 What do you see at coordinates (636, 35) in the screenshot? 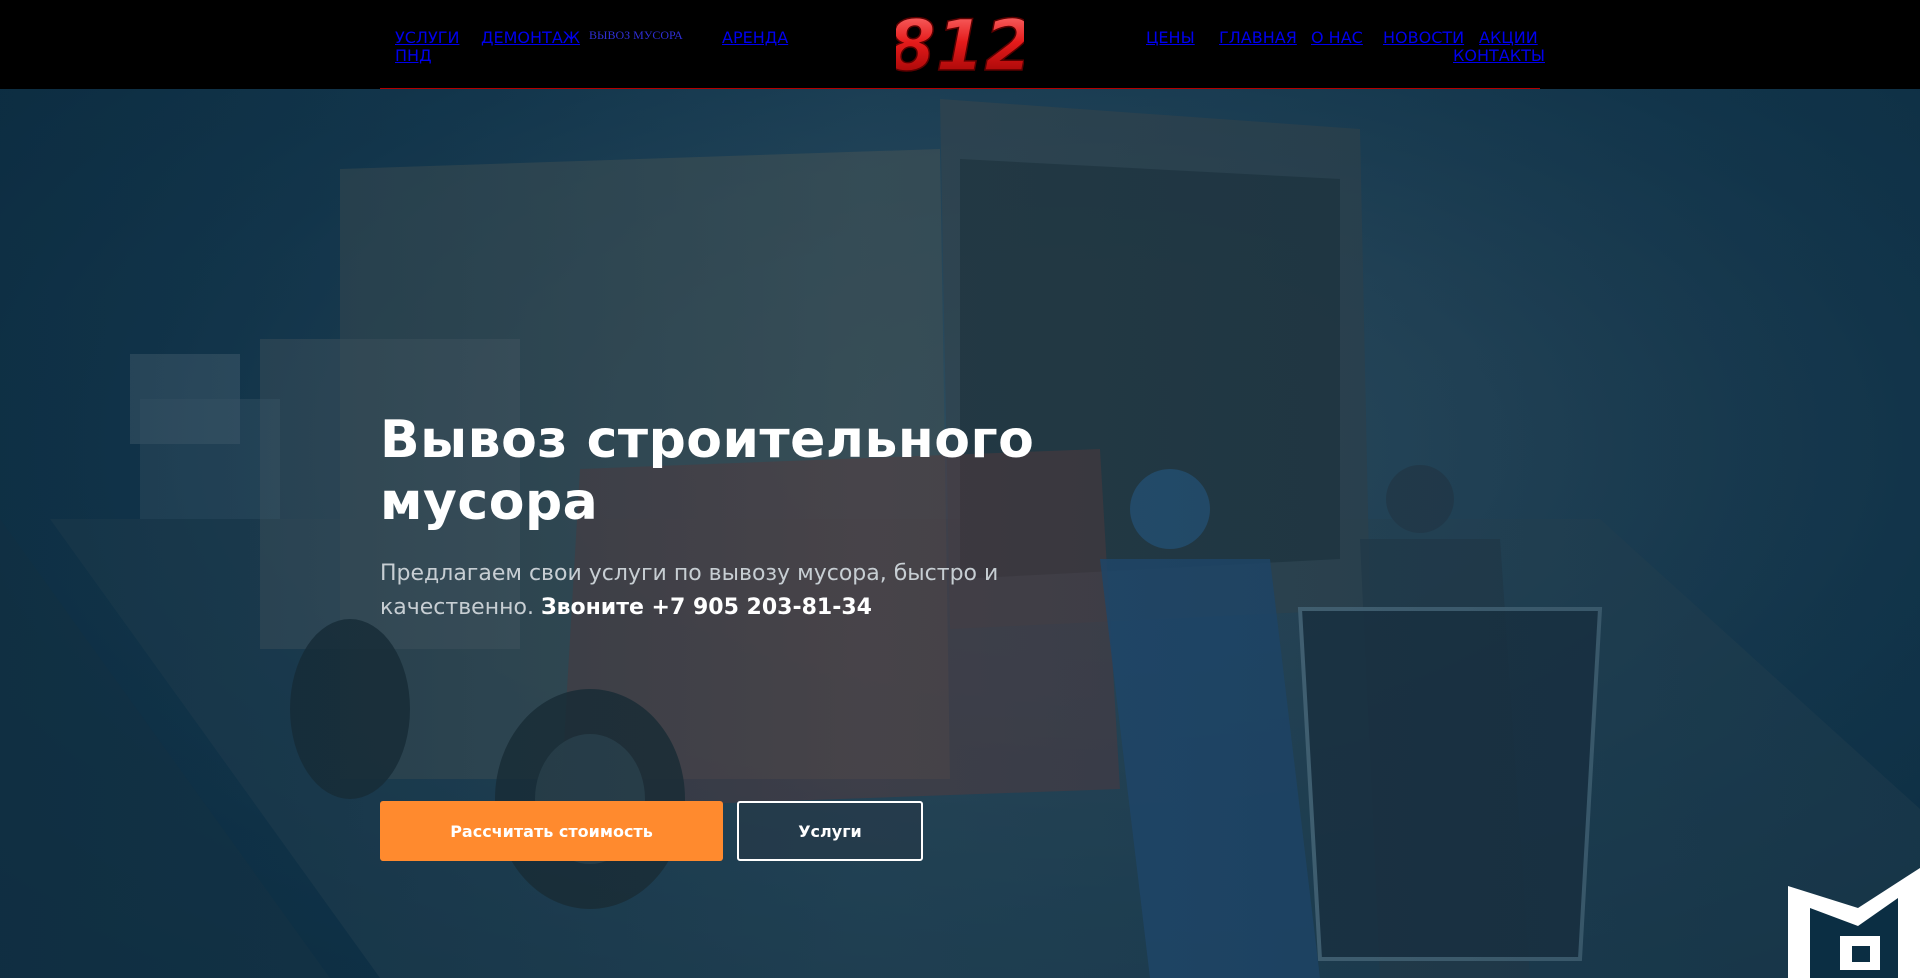
I see `nav-item-vyvoz-musora: ВЫВОЗ МУСОРА` at bounding box center [636, 35].